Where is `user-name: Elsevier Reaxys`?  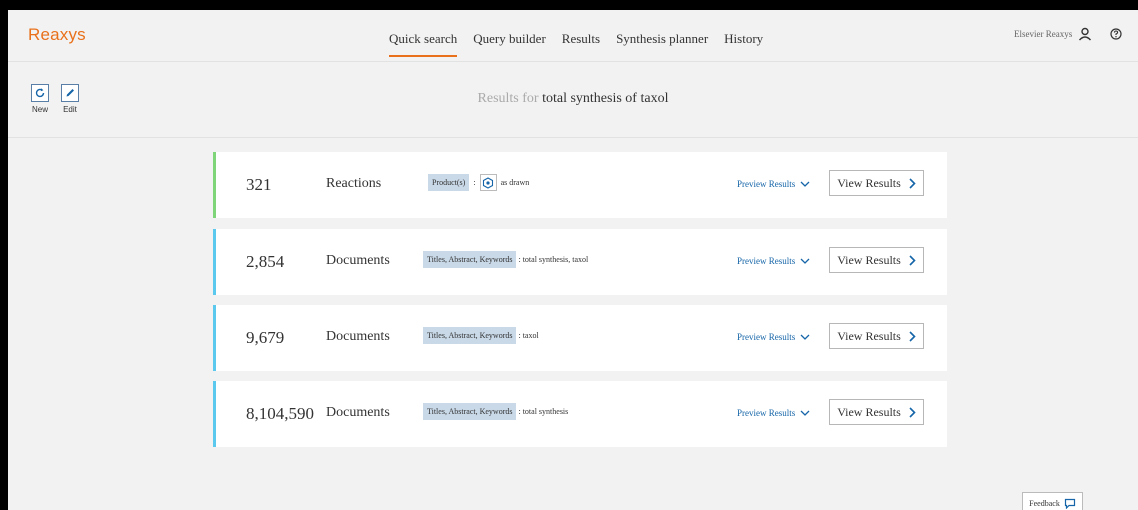 user-name: Elsevier Reaxys is located at coordinates (1043, 34).